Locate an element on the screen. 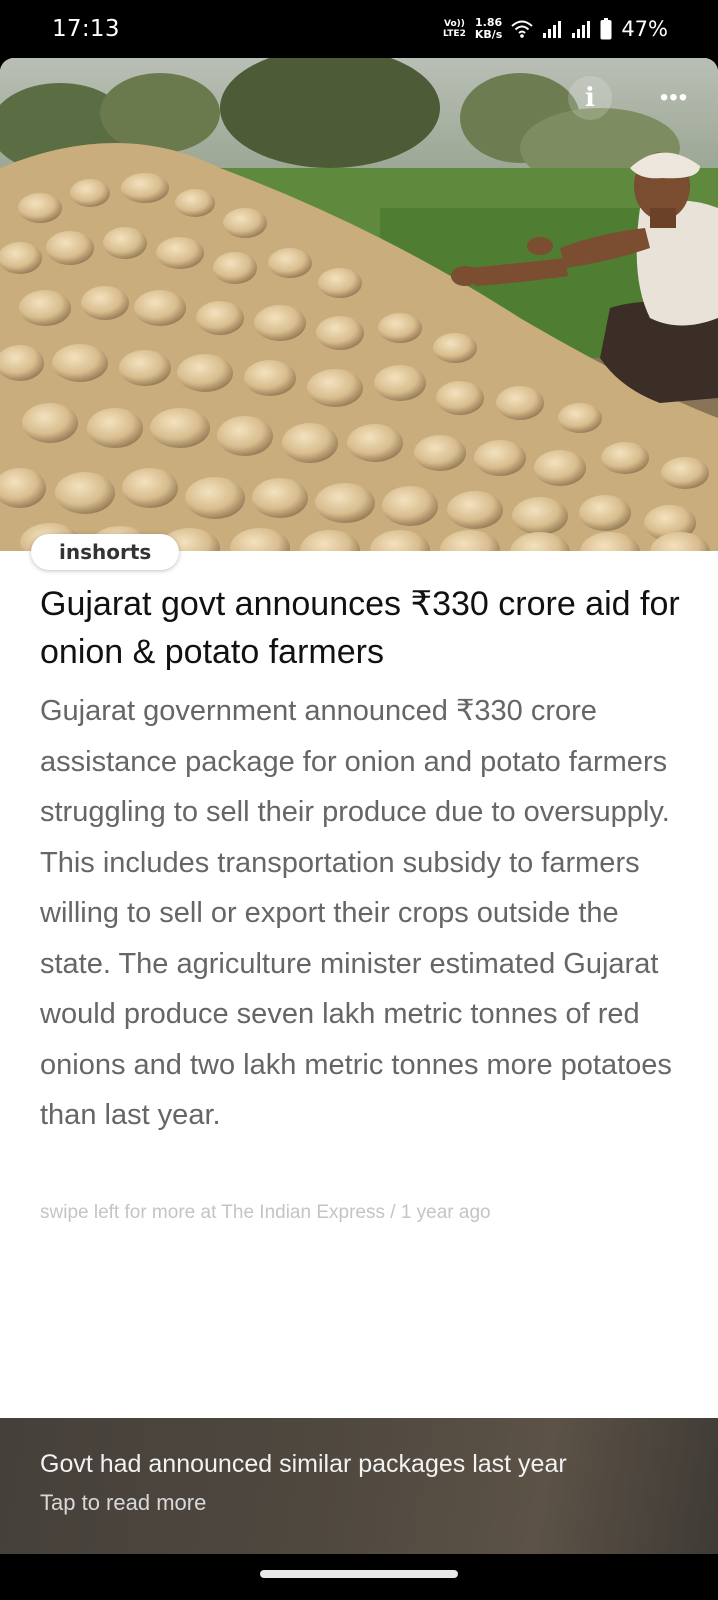  tap-to-read-more: Tap to read more is located at coordinates (123, 1502).